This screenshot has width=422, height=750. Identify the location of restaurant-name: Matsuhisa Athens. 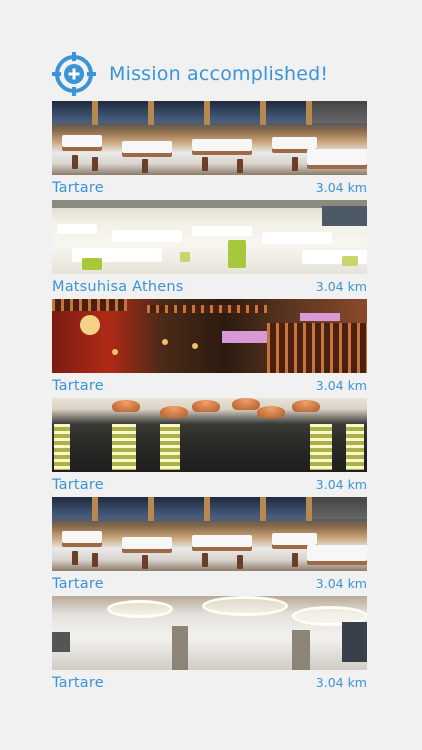
(118, 286).